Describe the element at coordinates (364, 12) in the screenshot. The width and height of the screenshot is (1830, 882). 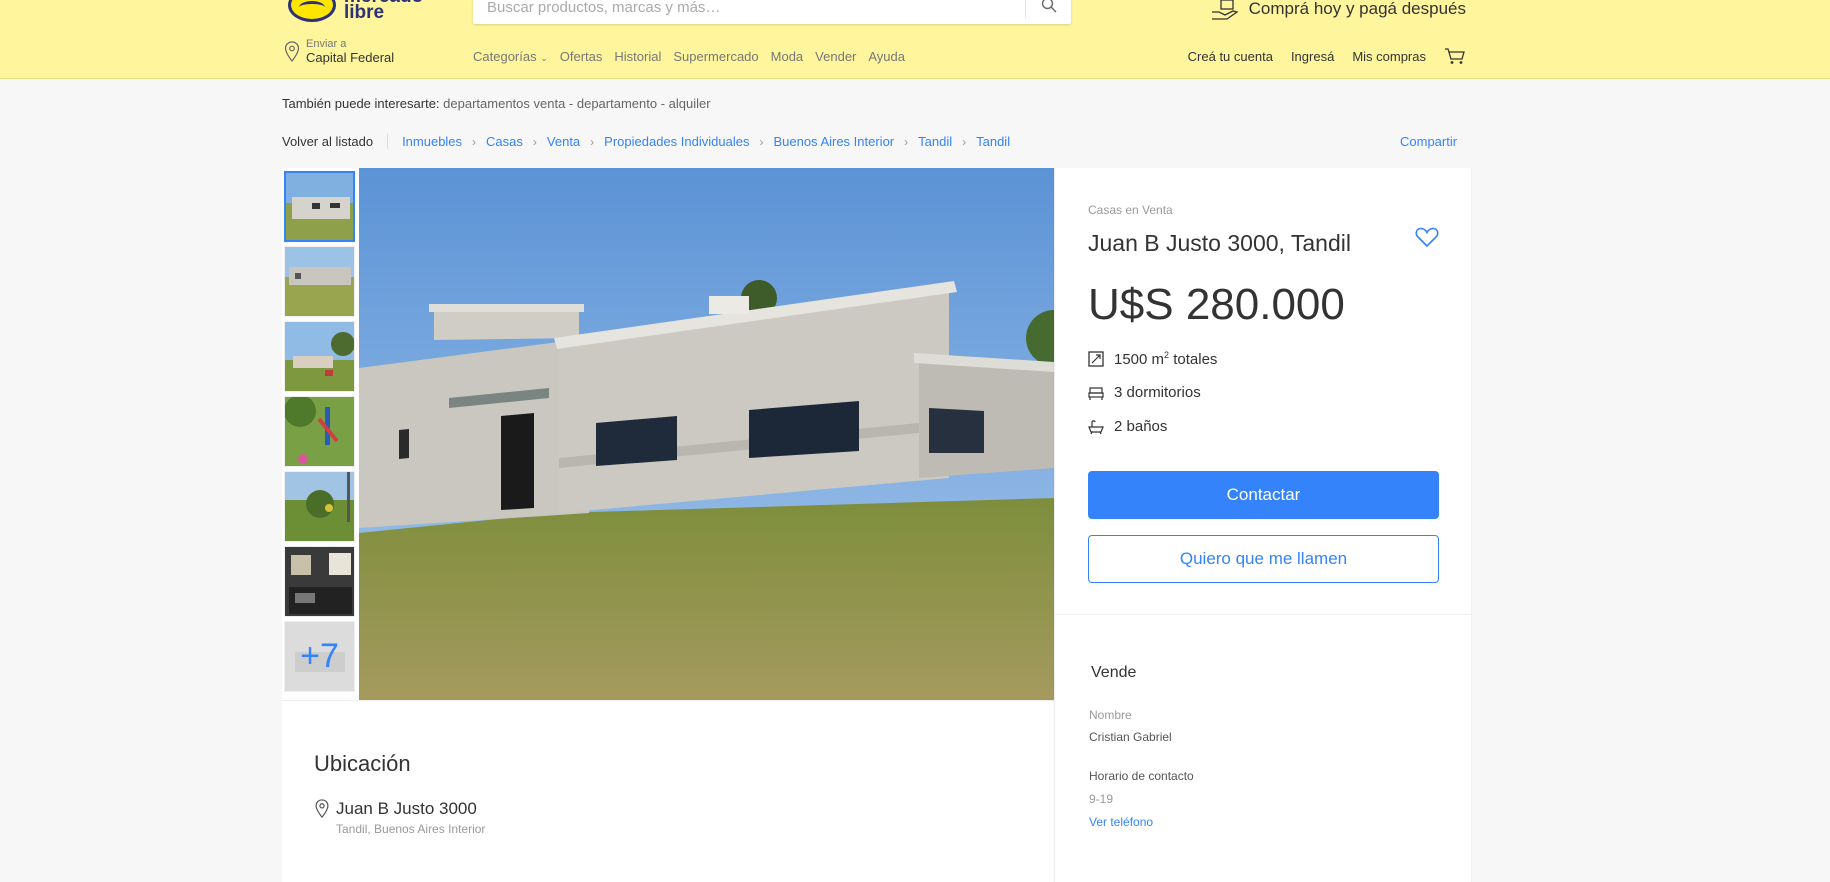
I see `logo-text-line2: libre` at that location.